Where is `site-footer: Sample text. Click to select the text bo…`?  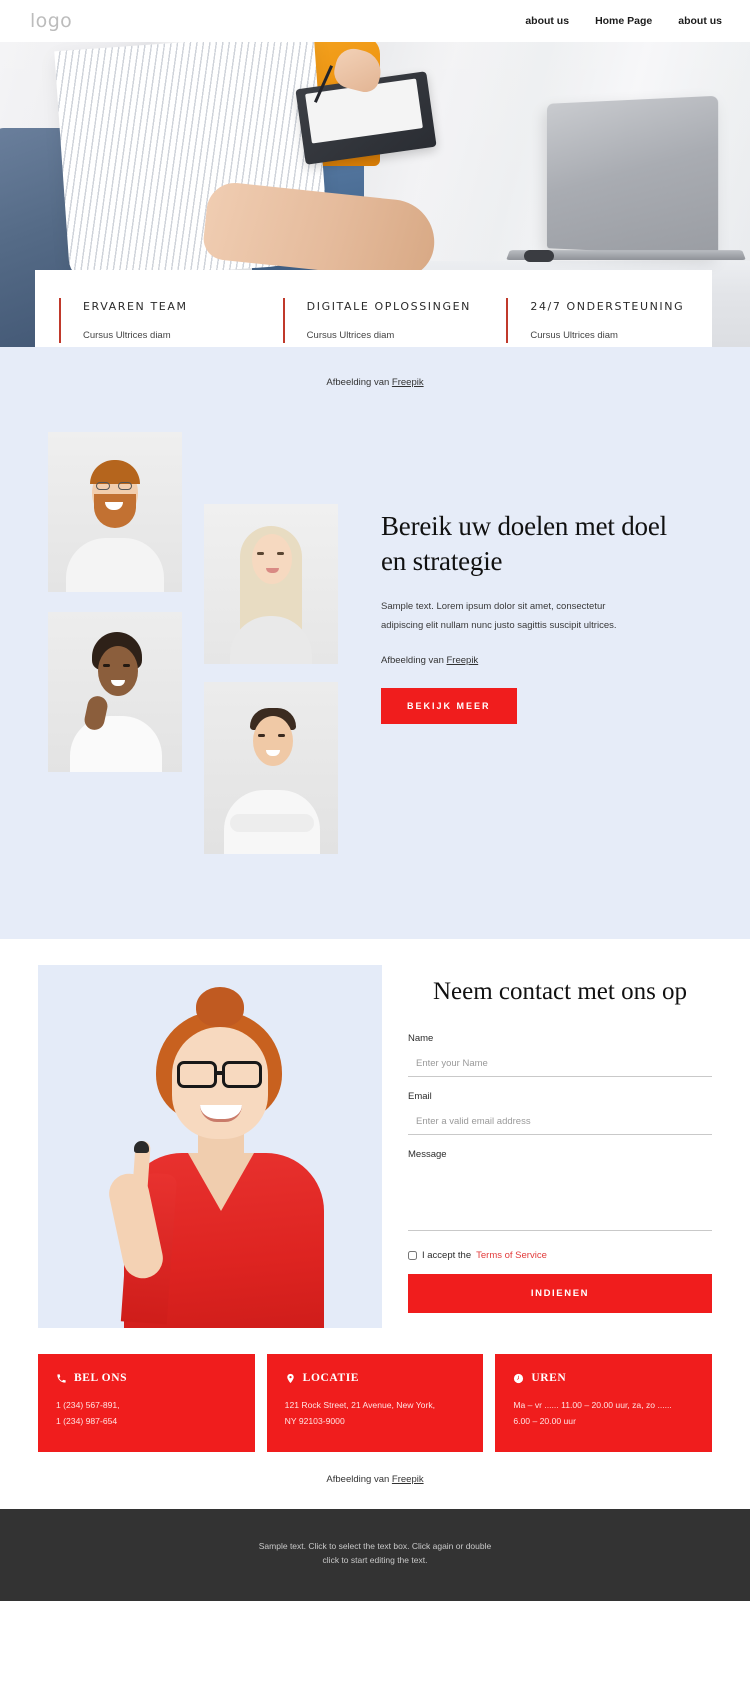 site-footer: Sample text. Click to select the text bo… is located at coordinates (375, 1554).